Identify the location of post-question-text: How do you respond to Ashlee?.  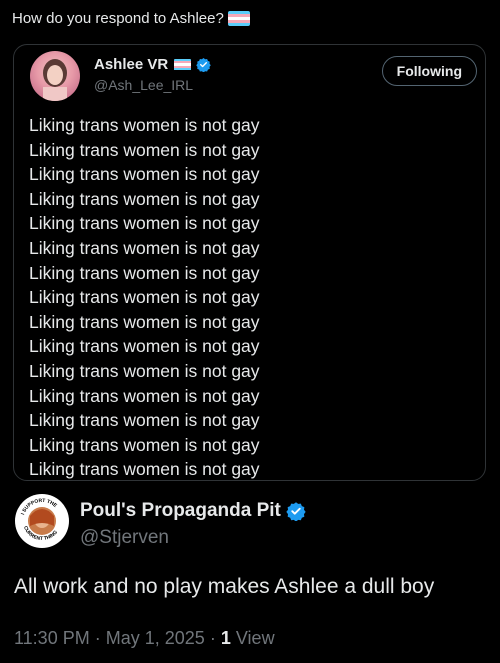
(118, 18).